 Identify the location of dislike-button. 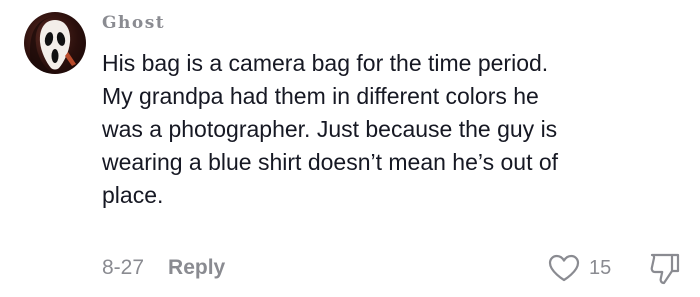
(665, 268).